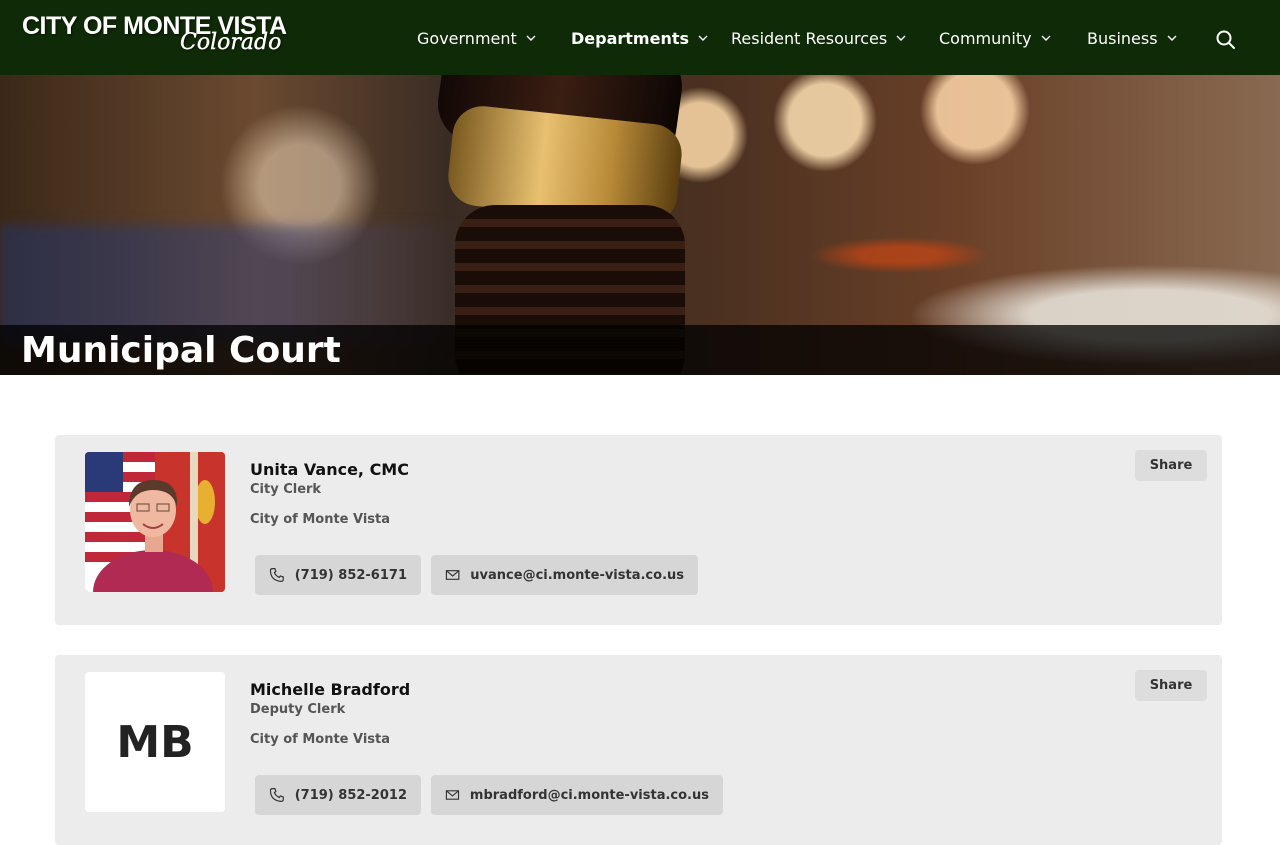 This screenshot has width=1280, height=845. I want to click on nav-item-business: Business, so click(1132, 38).